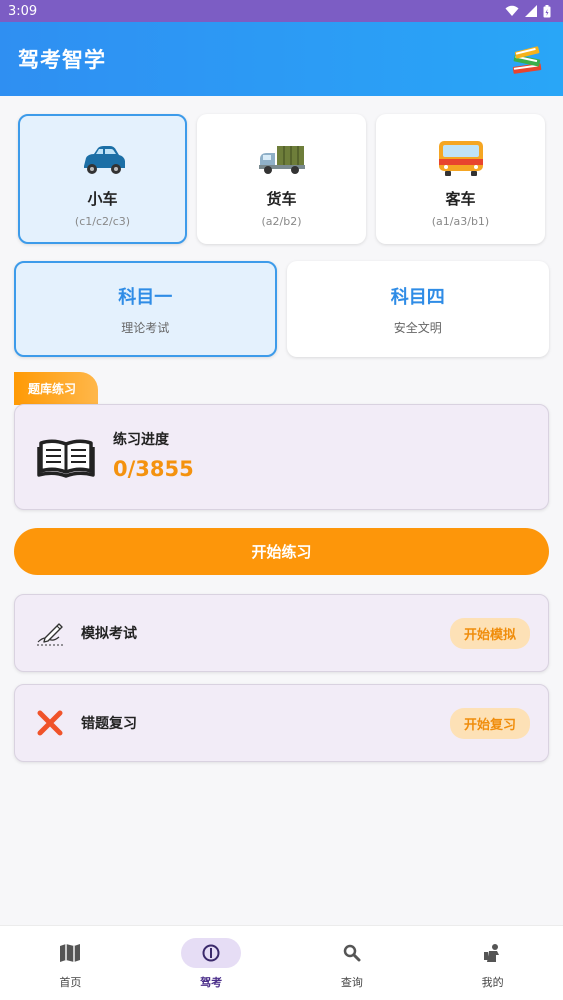 This screenshot has height=1000, width=563. I want to click on books-icon, so click(527, 59).